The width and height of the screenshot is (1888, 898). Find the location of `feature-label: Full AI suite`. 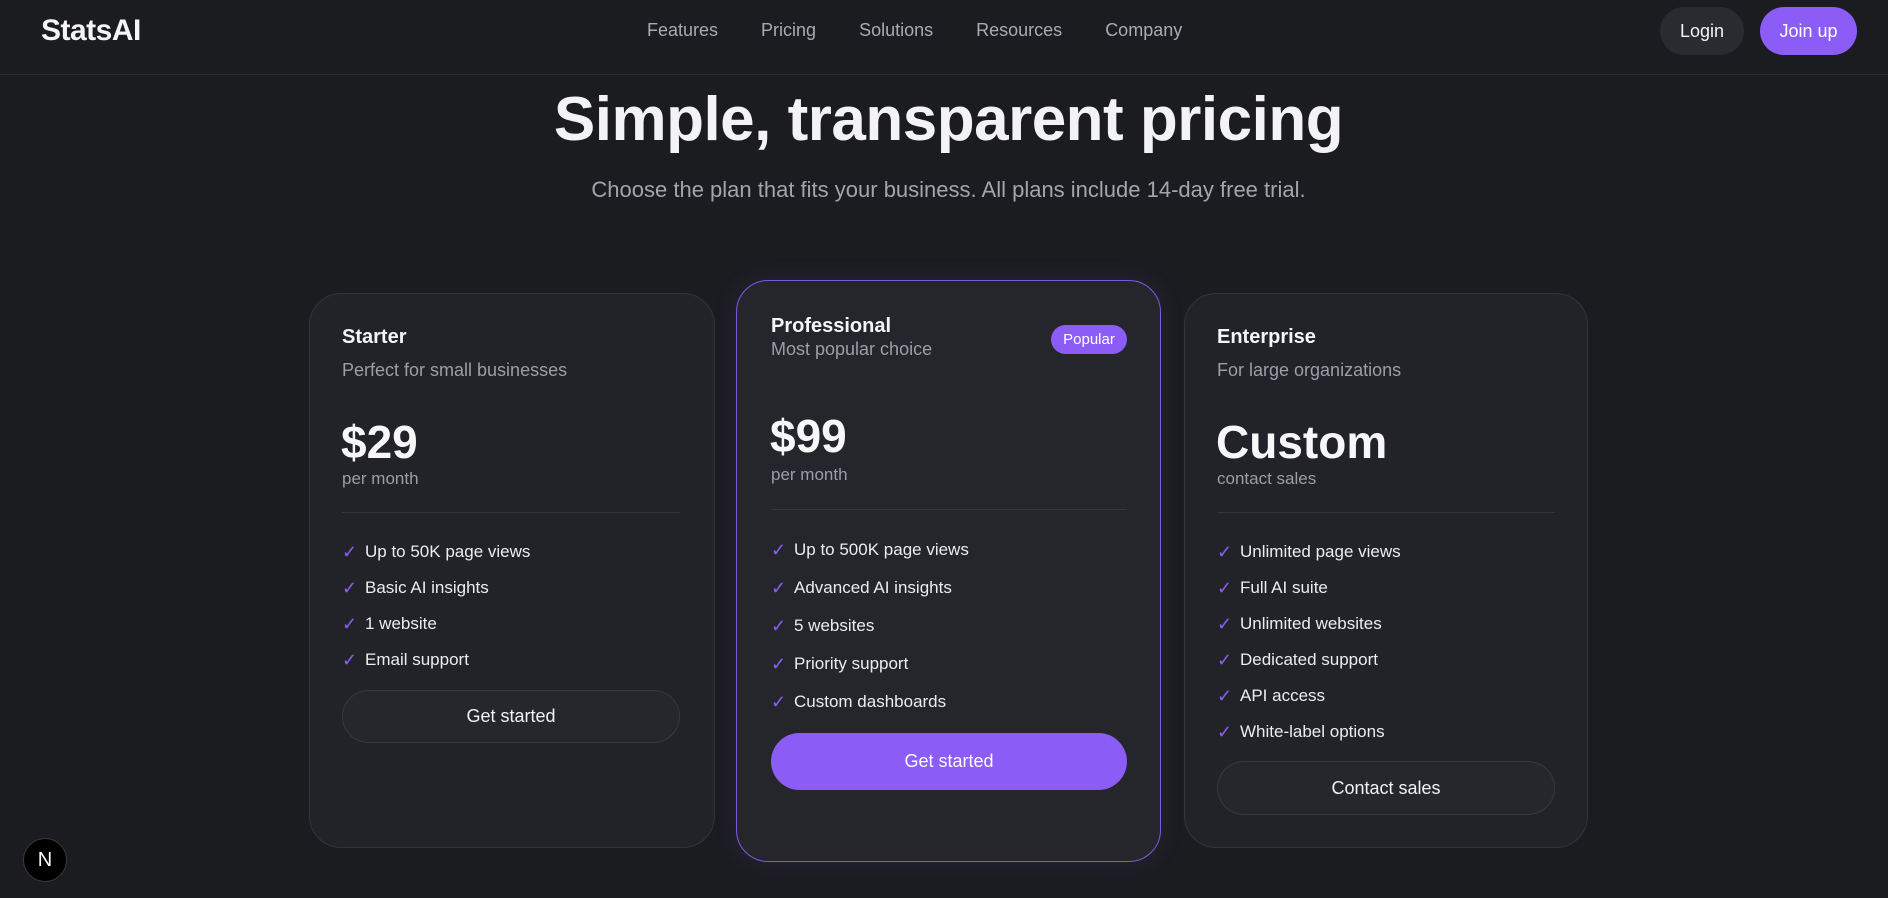

feature-label: Full AI suite is located at coordinates (1284, 587).